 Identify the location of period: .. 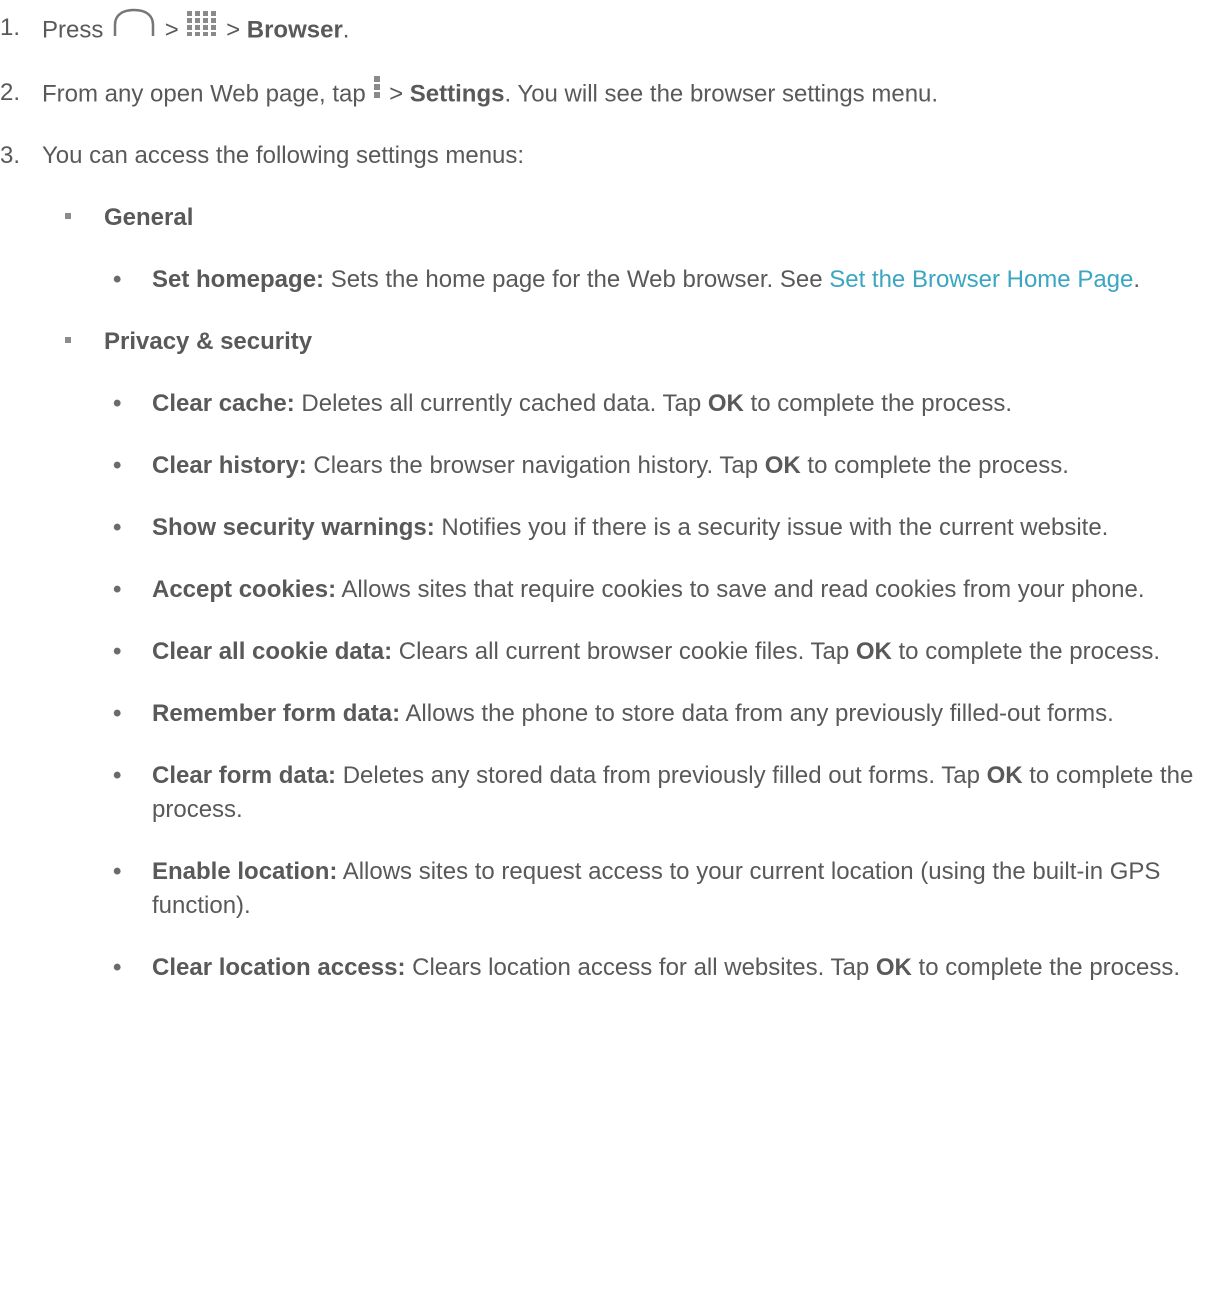
(346, 30).